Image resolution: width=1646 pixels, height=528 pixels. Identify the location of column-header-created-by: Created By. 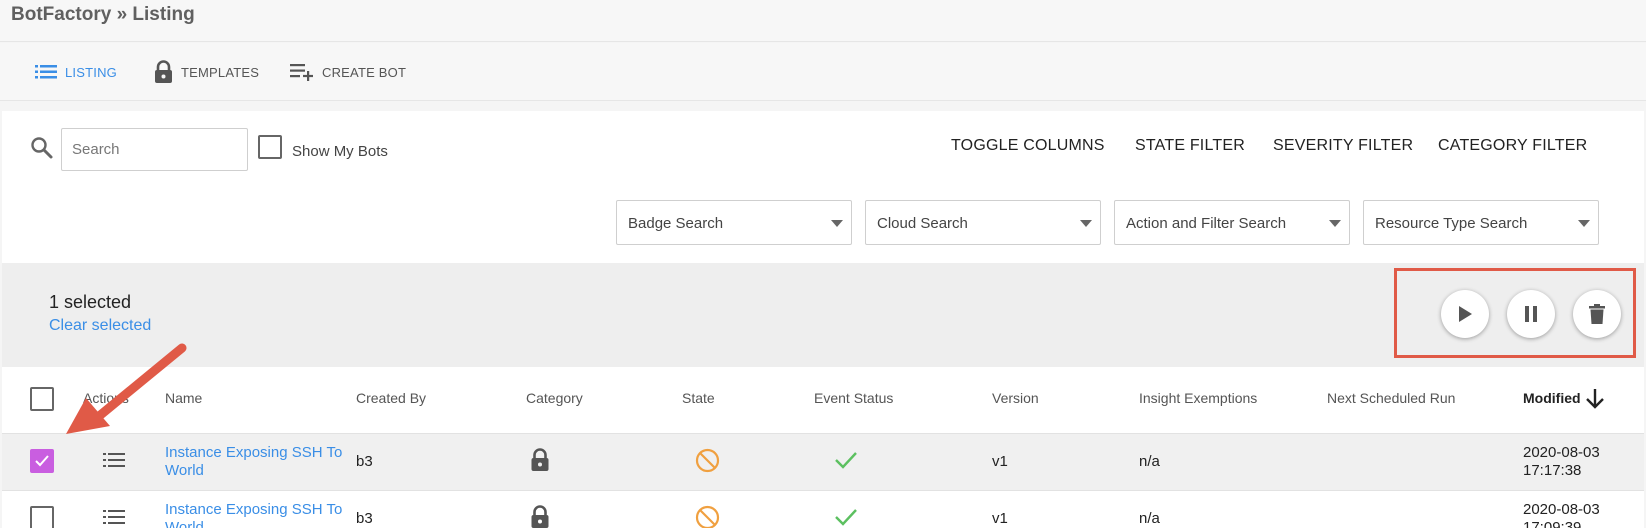
(391, 398).